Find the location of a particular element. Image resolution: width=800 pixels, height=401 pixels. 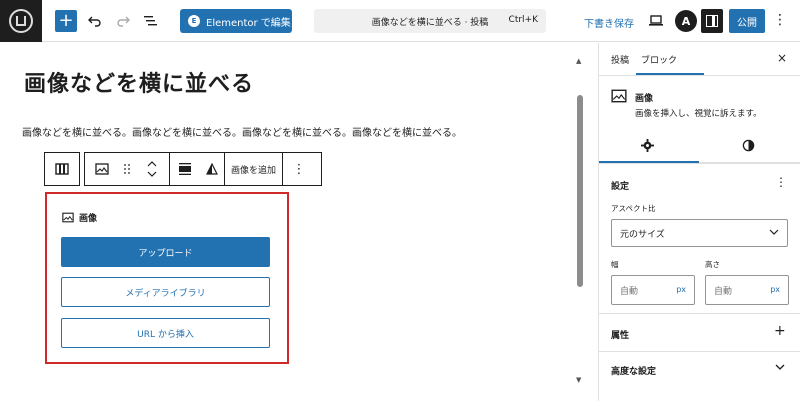

width-label: 幅 is located at coordinates (615, 264).